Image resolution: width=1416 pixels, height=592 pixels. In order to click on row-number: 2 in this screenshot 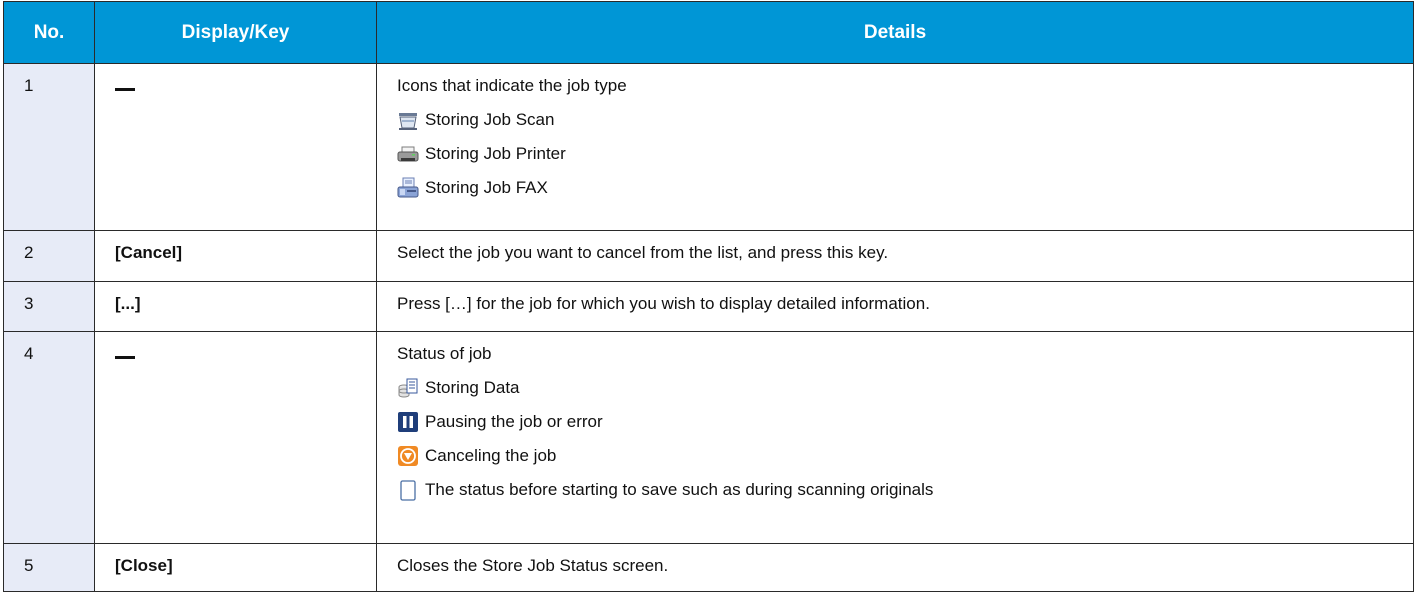, I will do `click(49, 256)`.